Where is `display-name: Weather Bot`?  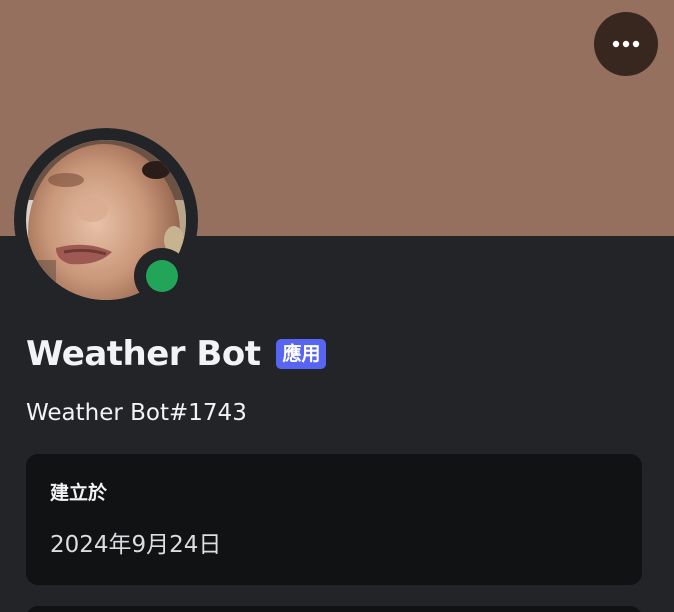
display-name: Weather Bot is located at coordinates (143, 354).